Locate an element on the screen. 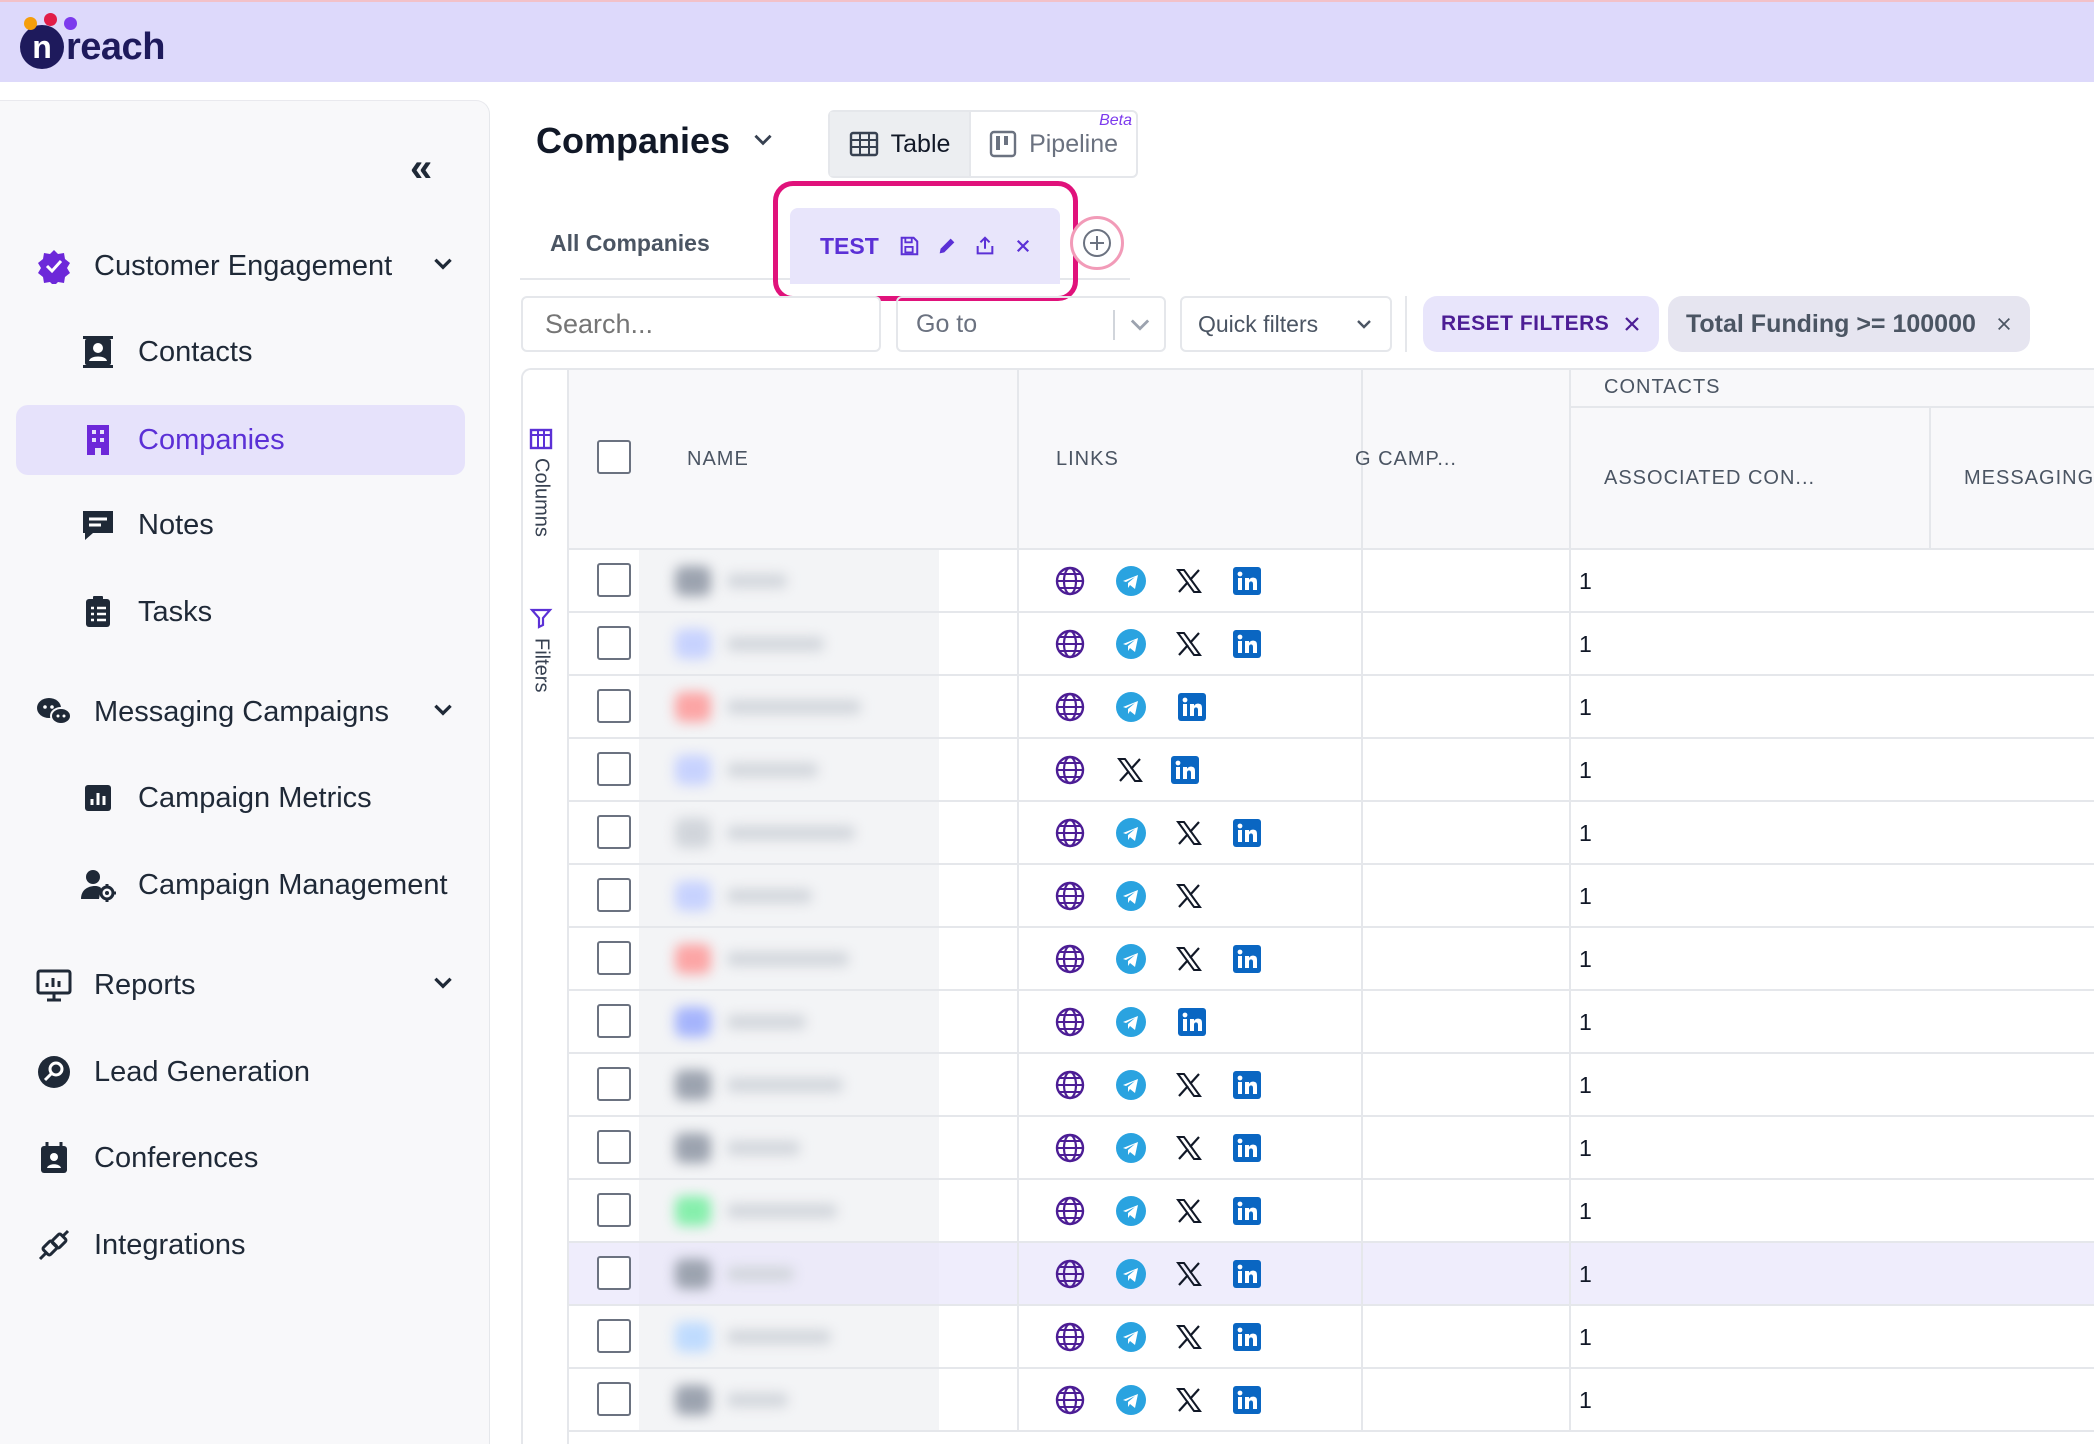  columns-panel-toggle: Columns is located at coordinates (541, 482).